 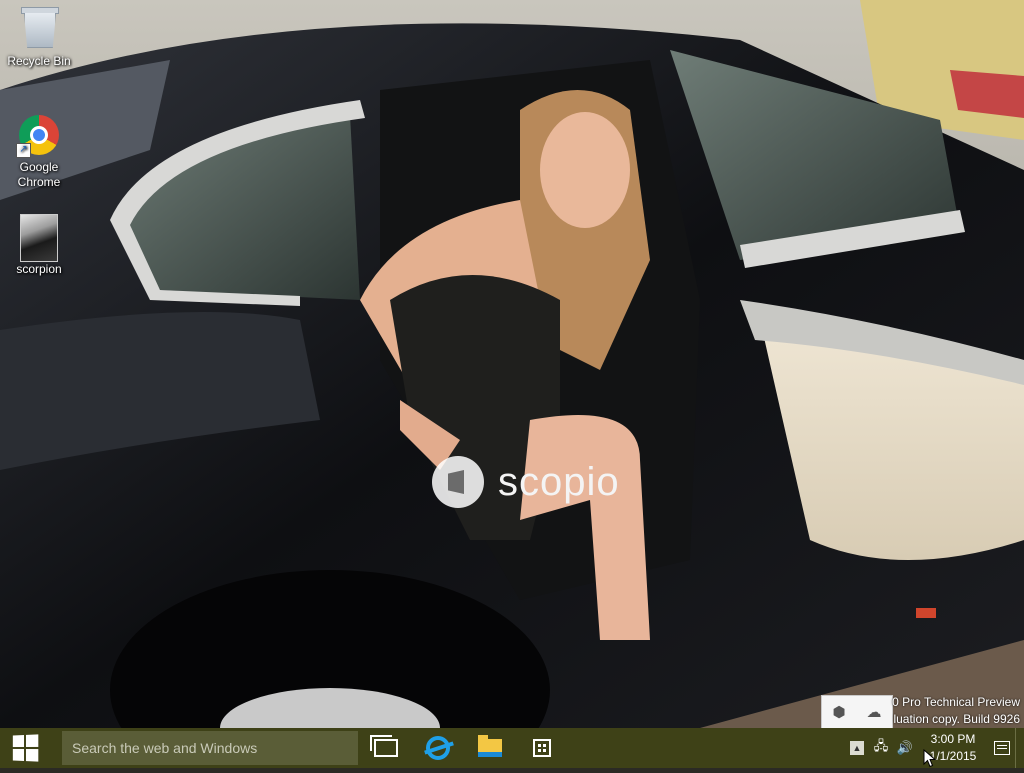 I want to click on internet-explorer-icon, so click(x=438, y=748).